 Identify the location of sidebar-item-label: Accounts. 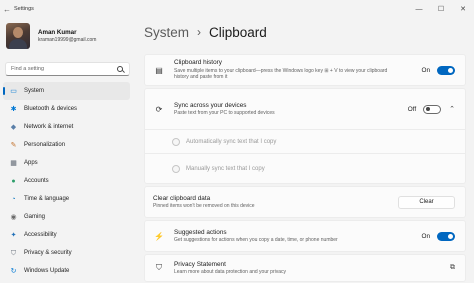
(36, 181).